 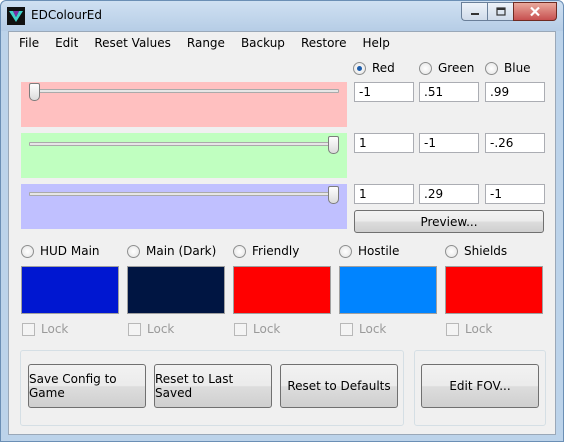 What do you see at coordinates (339, 386) in the screenshot?
I see `reset-defaults-button: Reset to Defaults` at bounding box center [339, 386].